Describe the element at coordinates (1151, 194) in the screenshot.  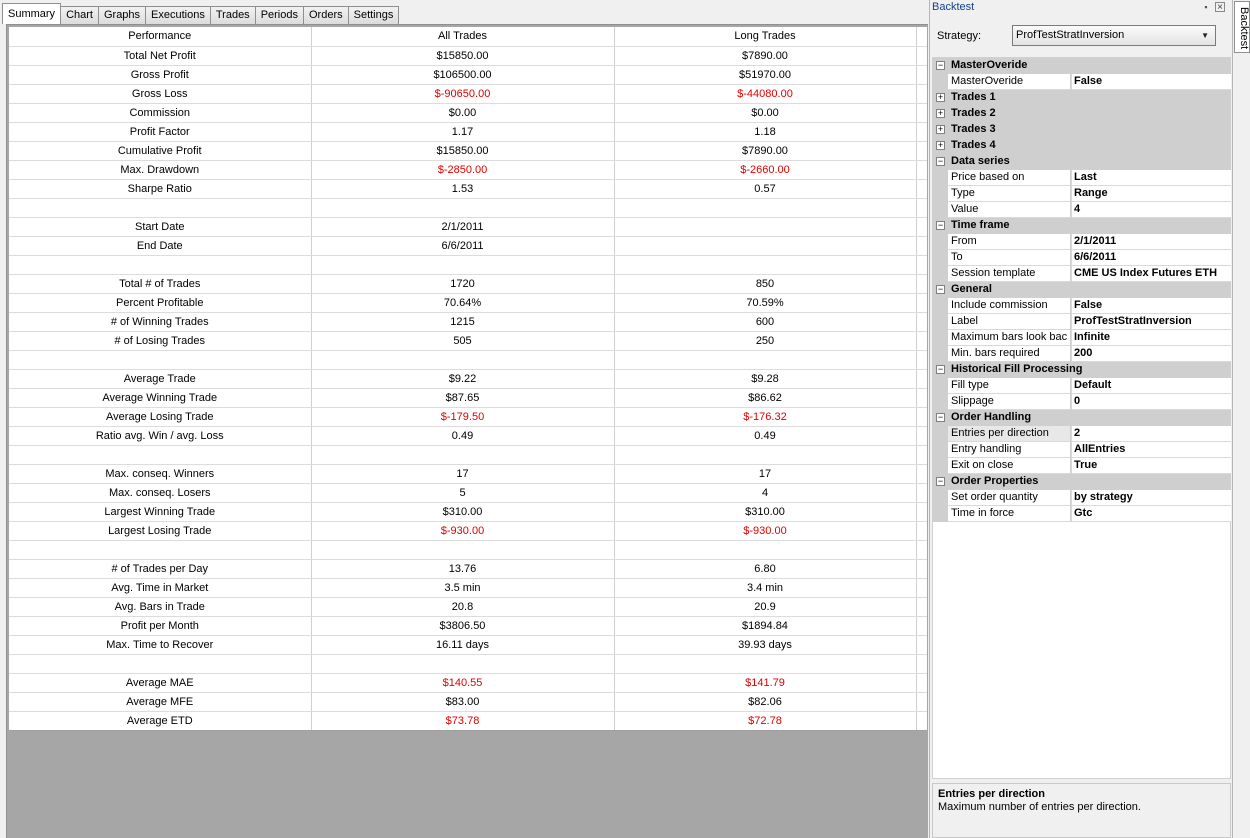
I see `property-value: Range` at that location.